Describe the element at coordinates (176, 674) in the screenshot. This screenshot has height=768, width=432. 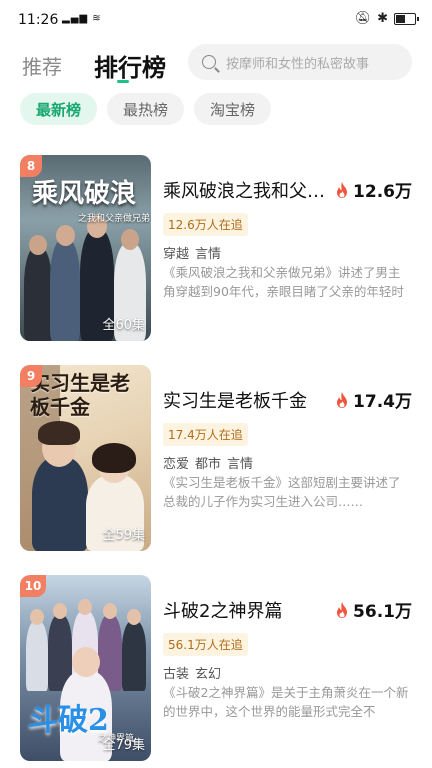
I see `genre-tag: 古装` at that location.